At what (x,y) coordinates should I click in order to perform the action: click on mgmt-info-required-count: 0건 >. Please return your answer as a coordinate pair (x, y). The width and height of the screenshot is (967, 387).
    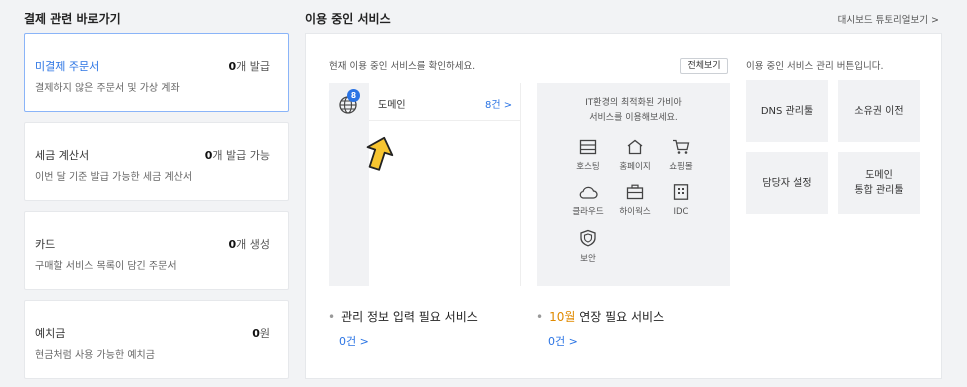
    Looking at the image, I should click on (354, 341).